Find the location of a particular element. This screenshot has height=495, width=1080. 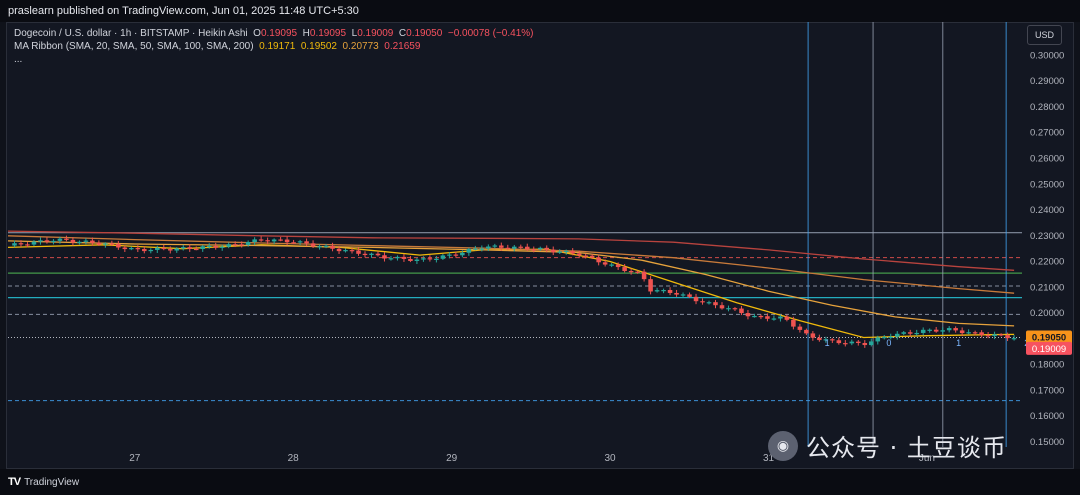

y-tick-label-14: 0.15000 is located at coordinates (1047, 442).